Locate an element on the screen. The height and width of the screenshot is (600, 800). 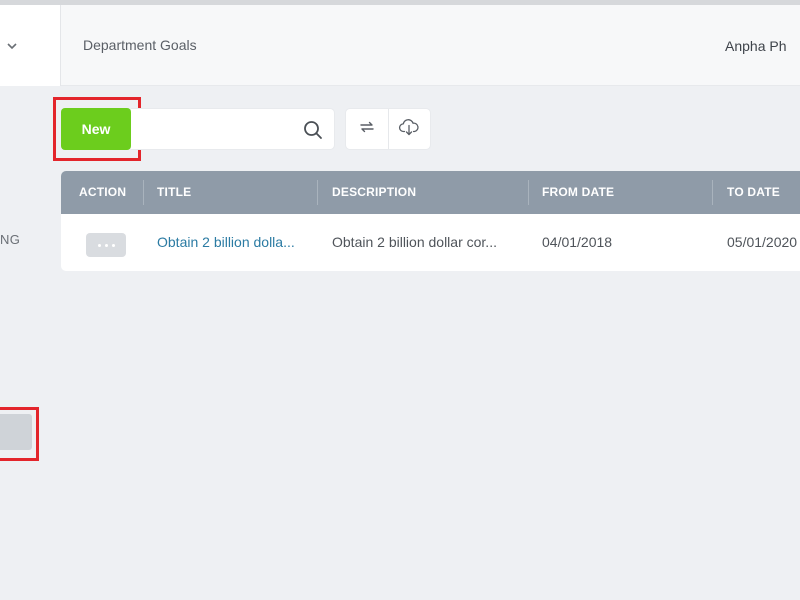
download-button is located at coordinates (408, 129).